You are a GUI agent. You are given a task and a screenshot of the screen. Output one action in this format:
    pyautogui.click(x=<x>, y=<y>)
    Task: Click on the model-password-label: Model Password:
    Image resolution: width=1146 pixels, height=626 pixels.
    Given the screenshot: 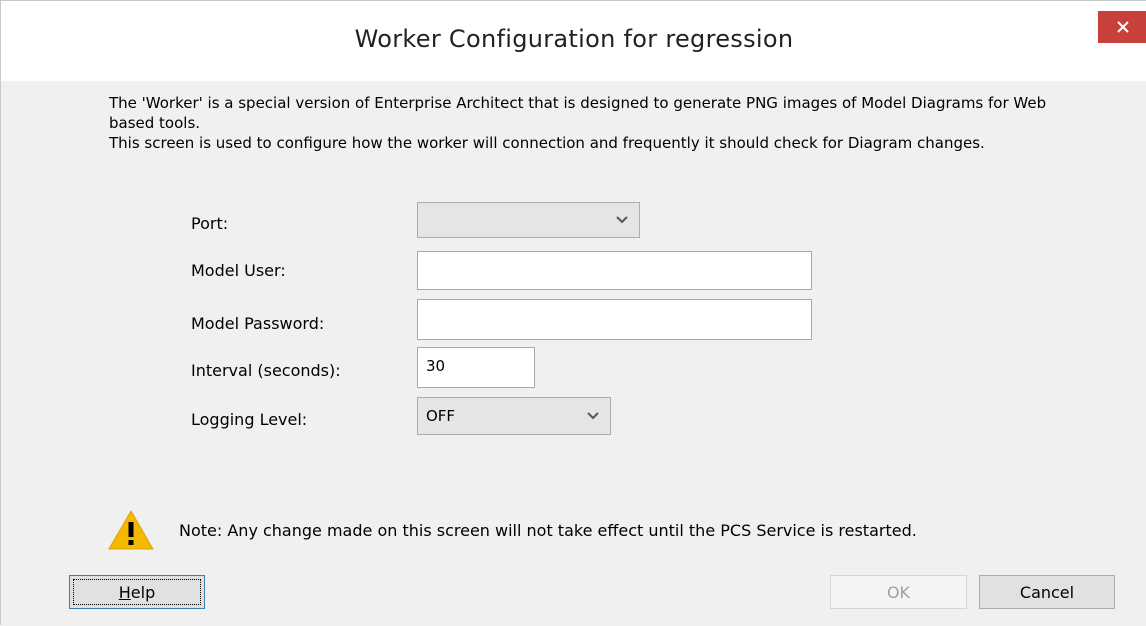 What is the action you would take?
    pyautogui.click(x=258, y=323)
    